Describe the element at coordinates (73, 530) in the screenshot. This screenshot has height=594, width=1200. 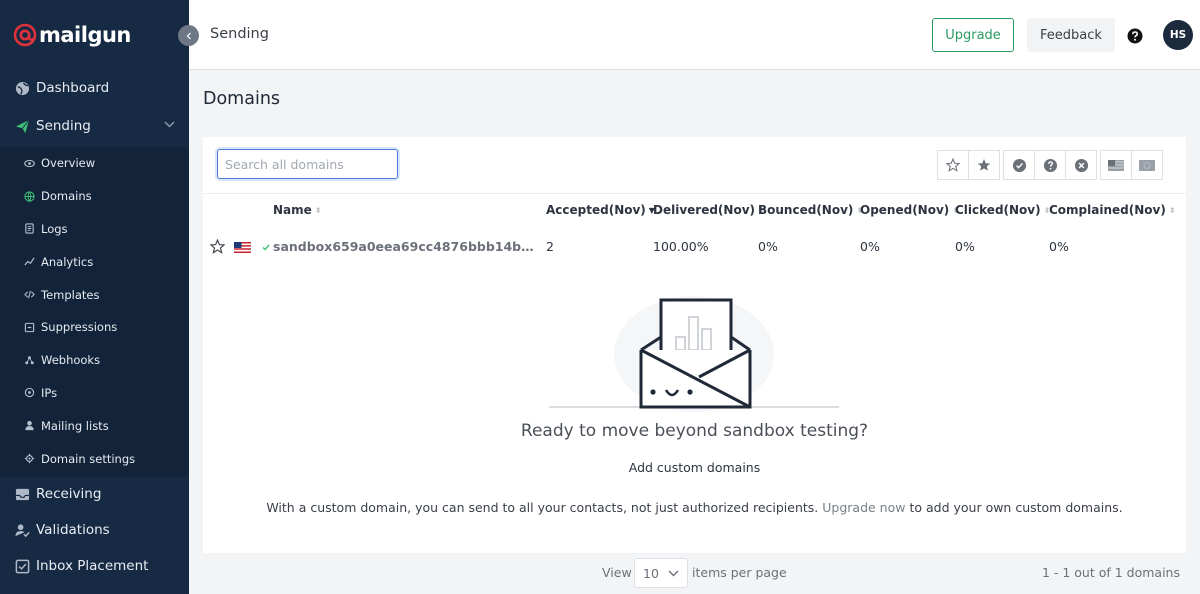
I see `sidebar-item-label: Validations` at that location.